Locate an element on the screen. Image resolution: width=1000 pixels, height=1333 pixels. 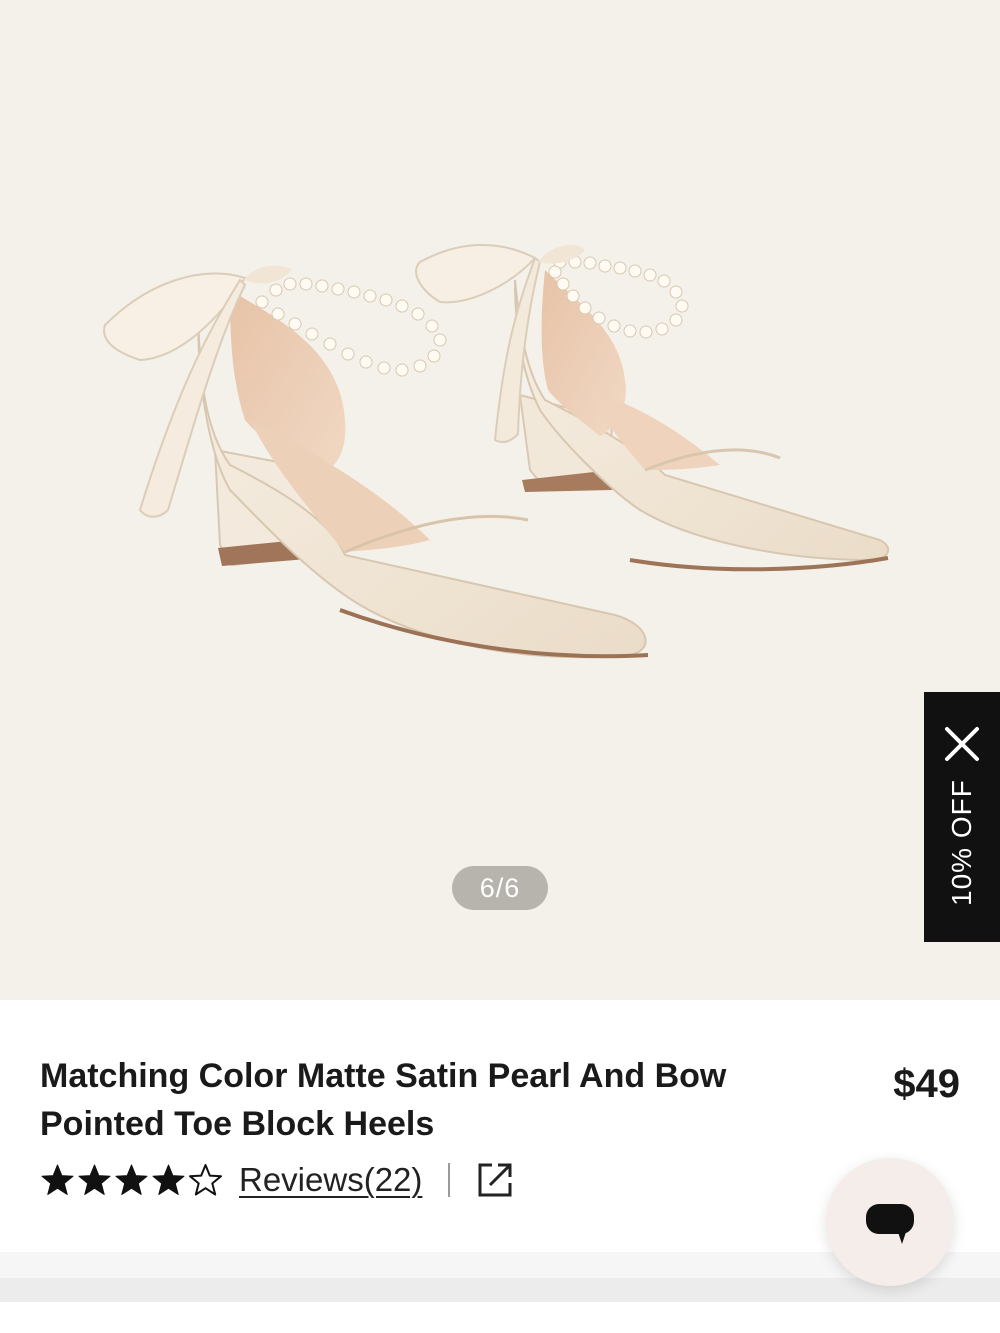
chat-button is located at coordinates (890, 1222).